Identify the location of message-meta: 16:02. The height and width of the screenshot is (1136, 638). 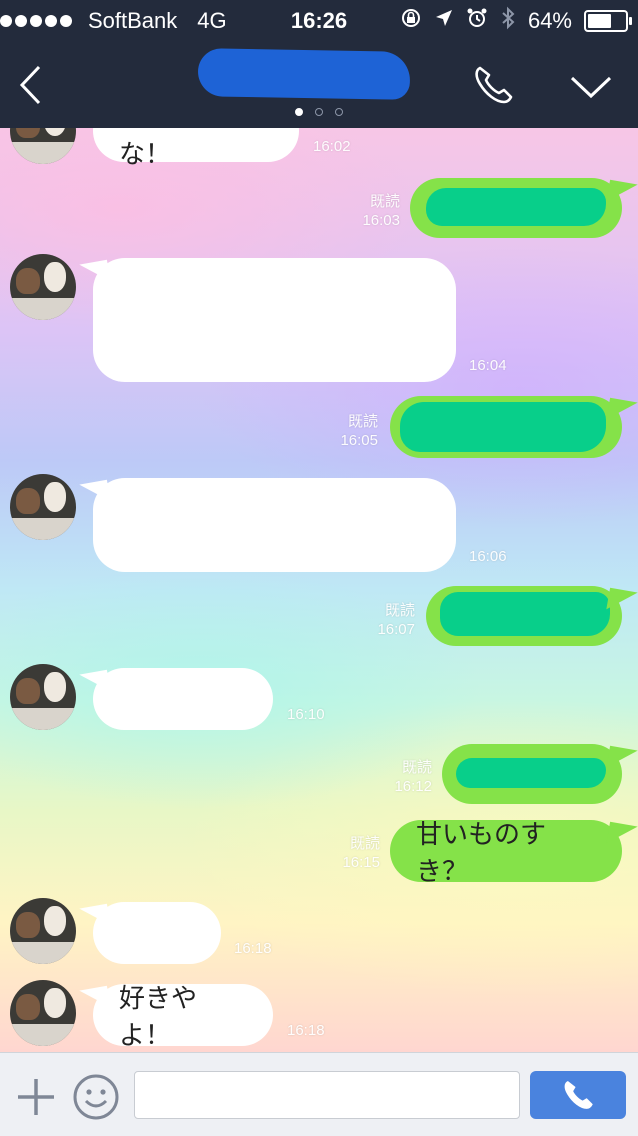
(332, 146).